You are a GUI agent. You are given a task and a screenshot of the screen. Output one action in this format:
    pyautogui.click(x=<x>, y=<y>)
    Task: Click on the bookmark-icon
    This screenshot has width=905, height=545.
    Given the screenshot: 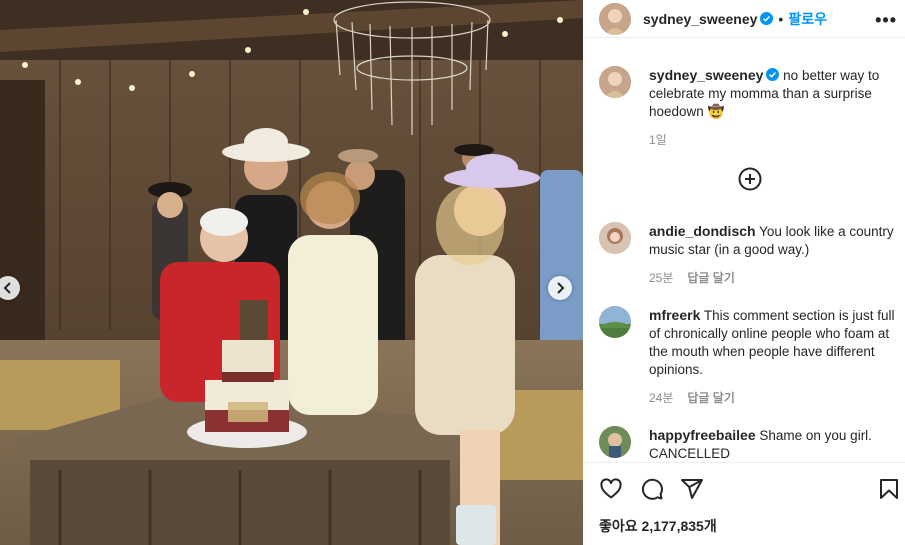 What is the action you would take?
    pyautogui.click(x=889, y=489)
    